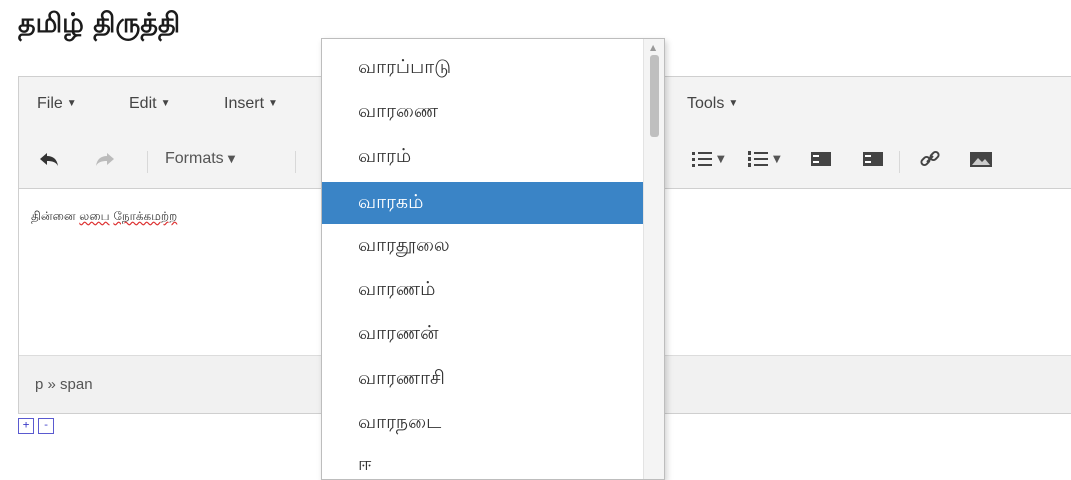 This screenshot has height=480, width=1071. What do you see at coordinates (483, 379) in the screenshot?
I see `suggestion-item: வாரணாசி` at bounding box center [483, 379].